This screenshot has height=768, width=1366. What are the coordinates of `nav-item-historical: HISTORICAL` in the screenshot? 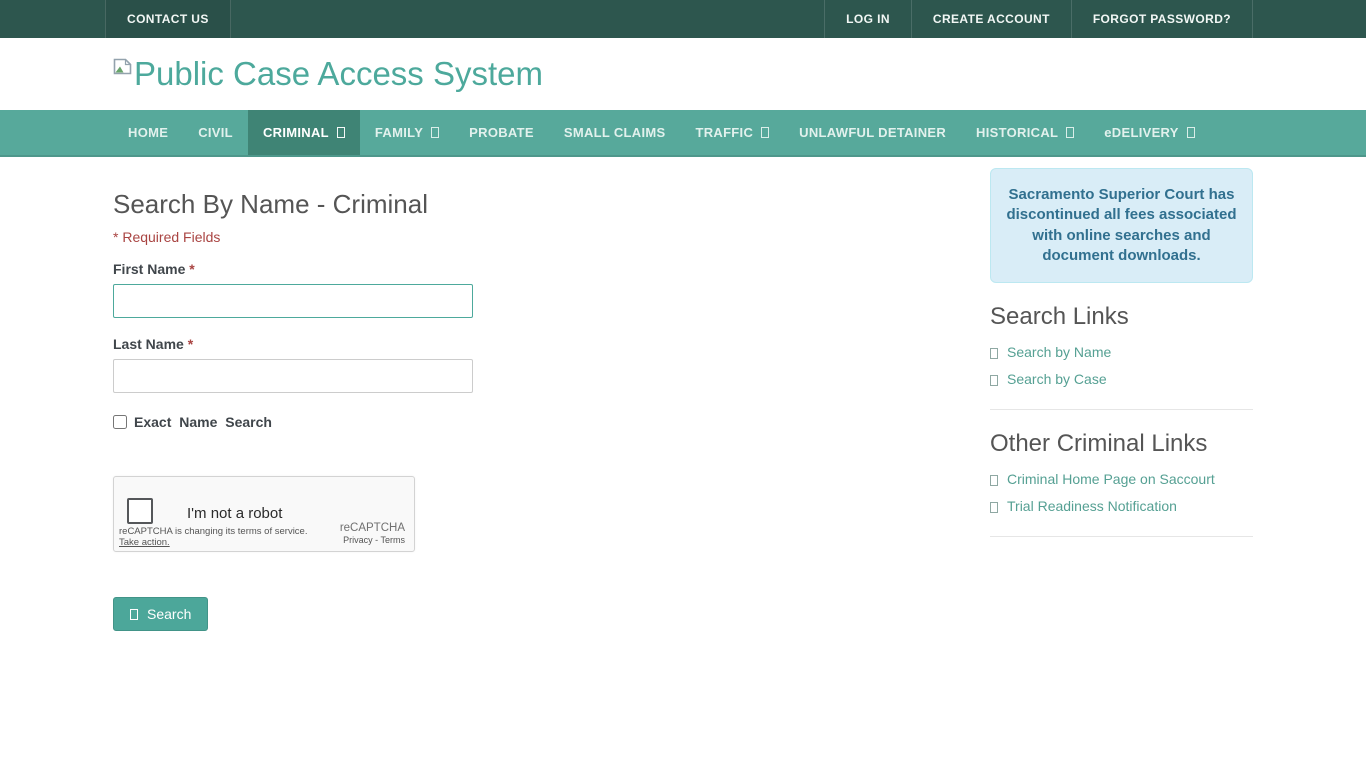 It's located at (1025, 132).